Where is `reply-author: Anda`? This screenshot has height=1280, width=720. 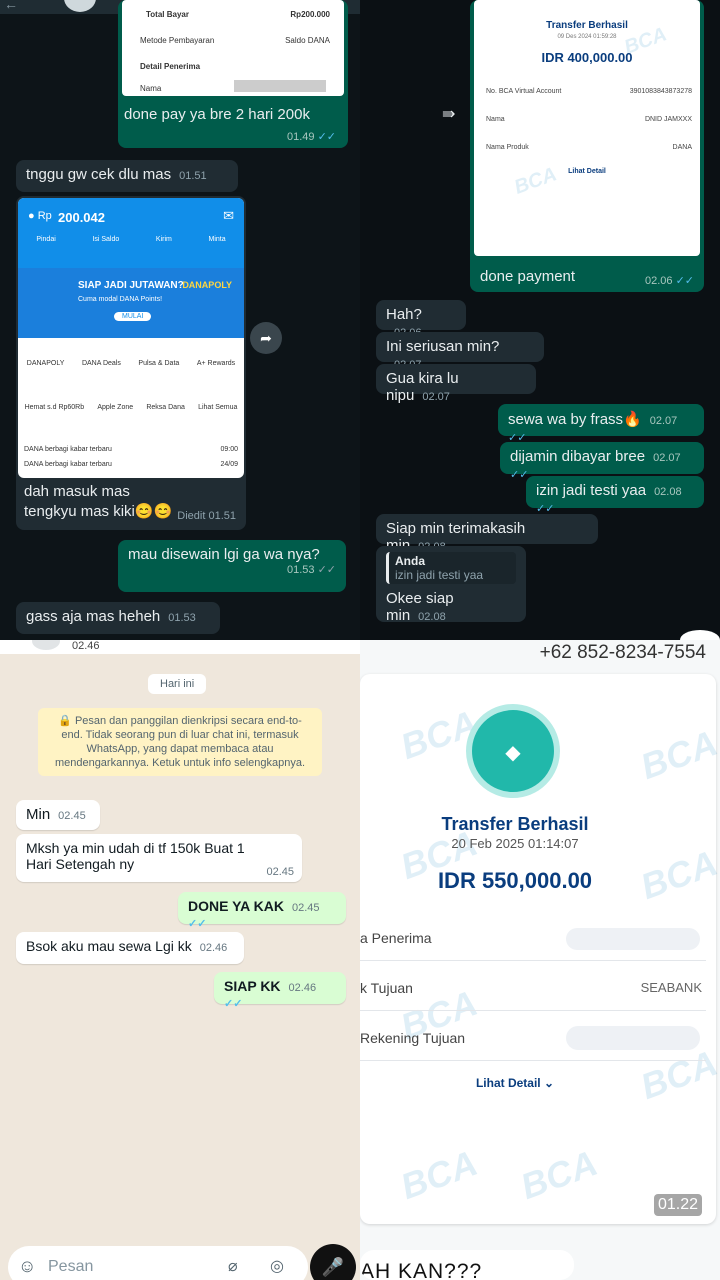
reply-author: Anda is located at coordinates (410, 561).